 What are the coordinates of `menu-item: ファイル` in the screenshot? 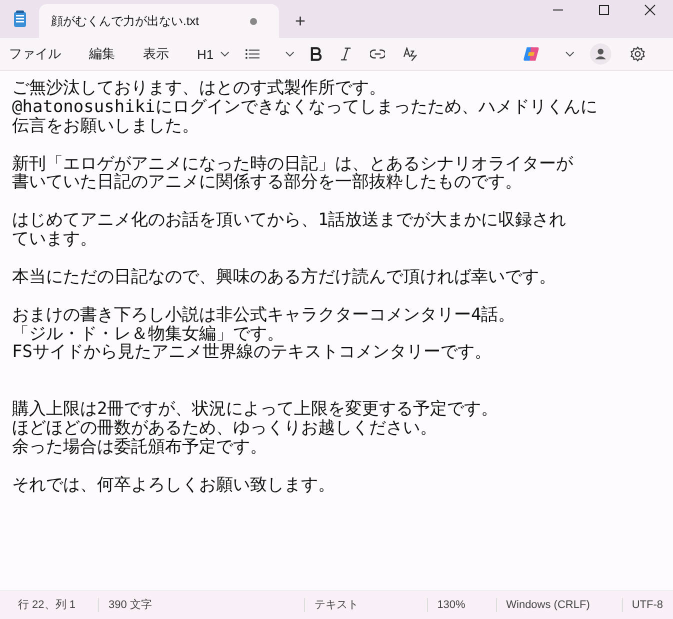 It's located at (35, 54).